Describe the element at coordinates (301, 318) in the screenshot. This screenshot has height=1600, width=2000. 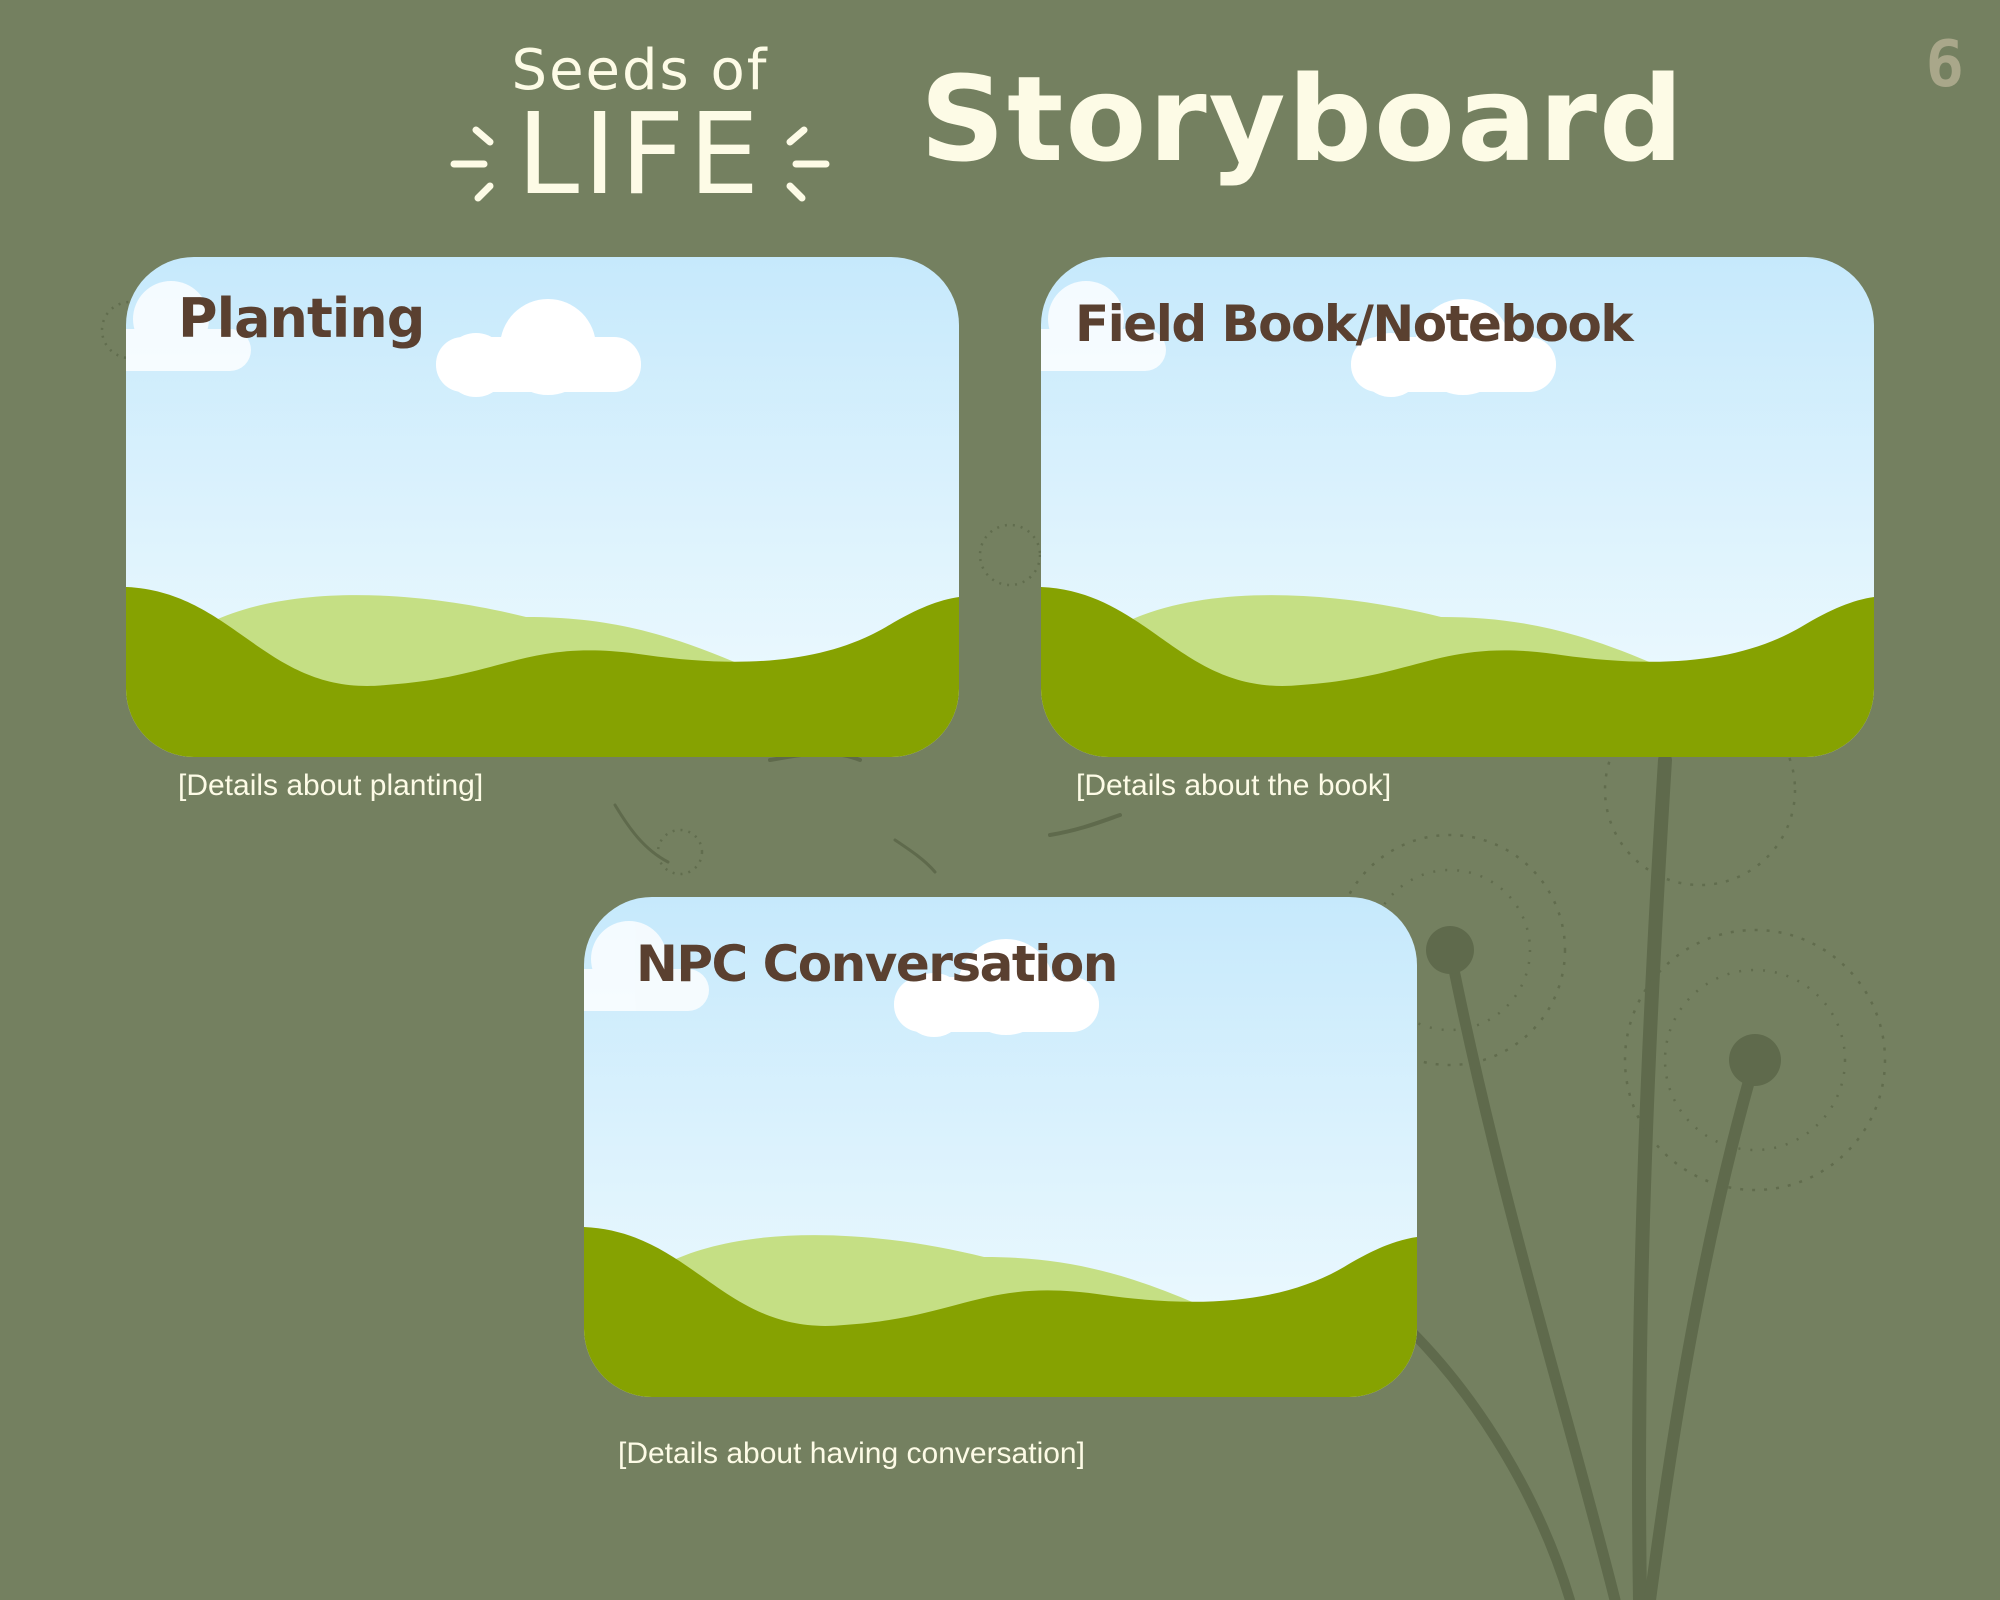
I see `card-title: Planting` at that location.